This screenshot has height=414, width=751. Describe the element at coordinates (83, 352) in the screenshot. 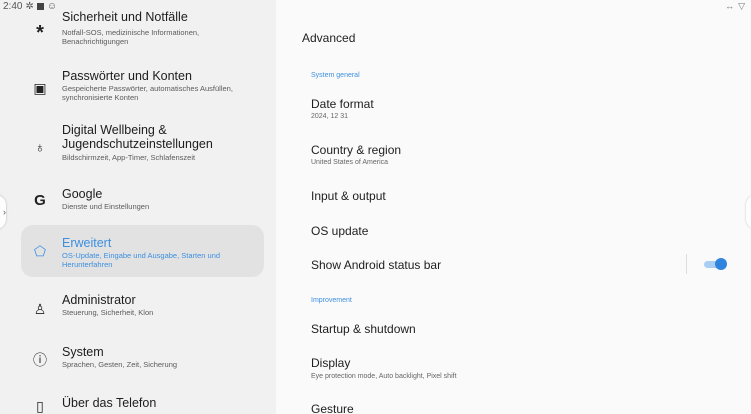

I see `menu-system-title: System` at that location.